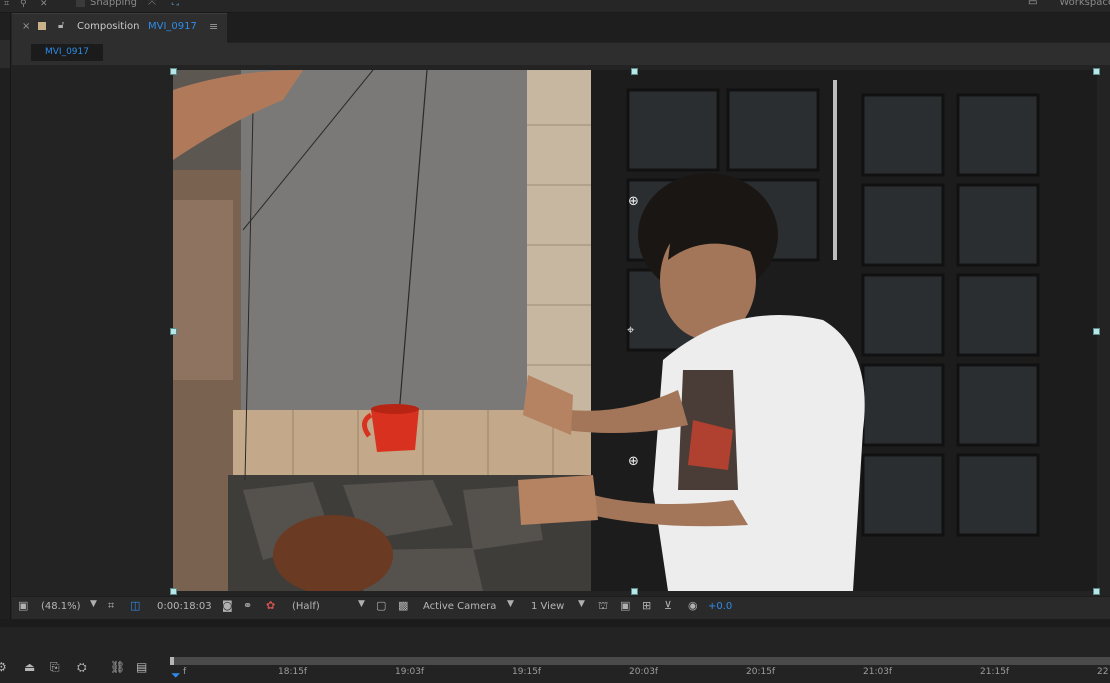 This screenshot has width=1110, height=683. Describe the element at coordinates (227, 605) in the screenshot. I see `snapshot-icon: ◙` at that location.